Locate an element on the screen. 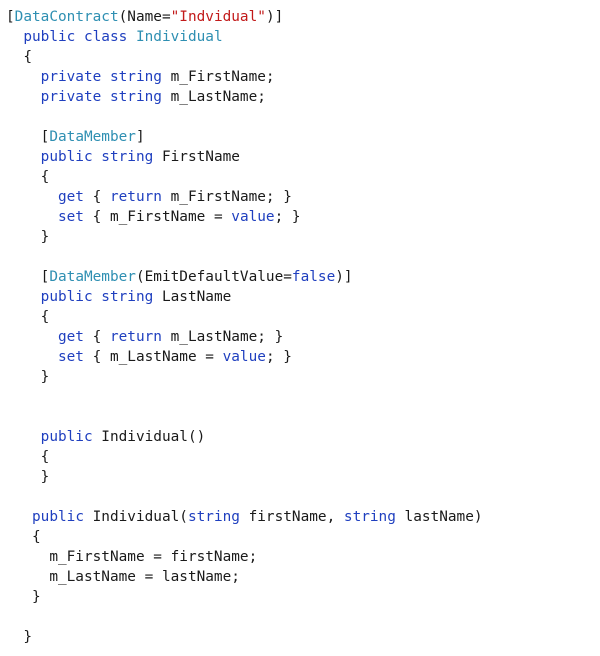 The image size is (600, 656). code-token: { m_FirstName = is located at coordinates (157, 217).